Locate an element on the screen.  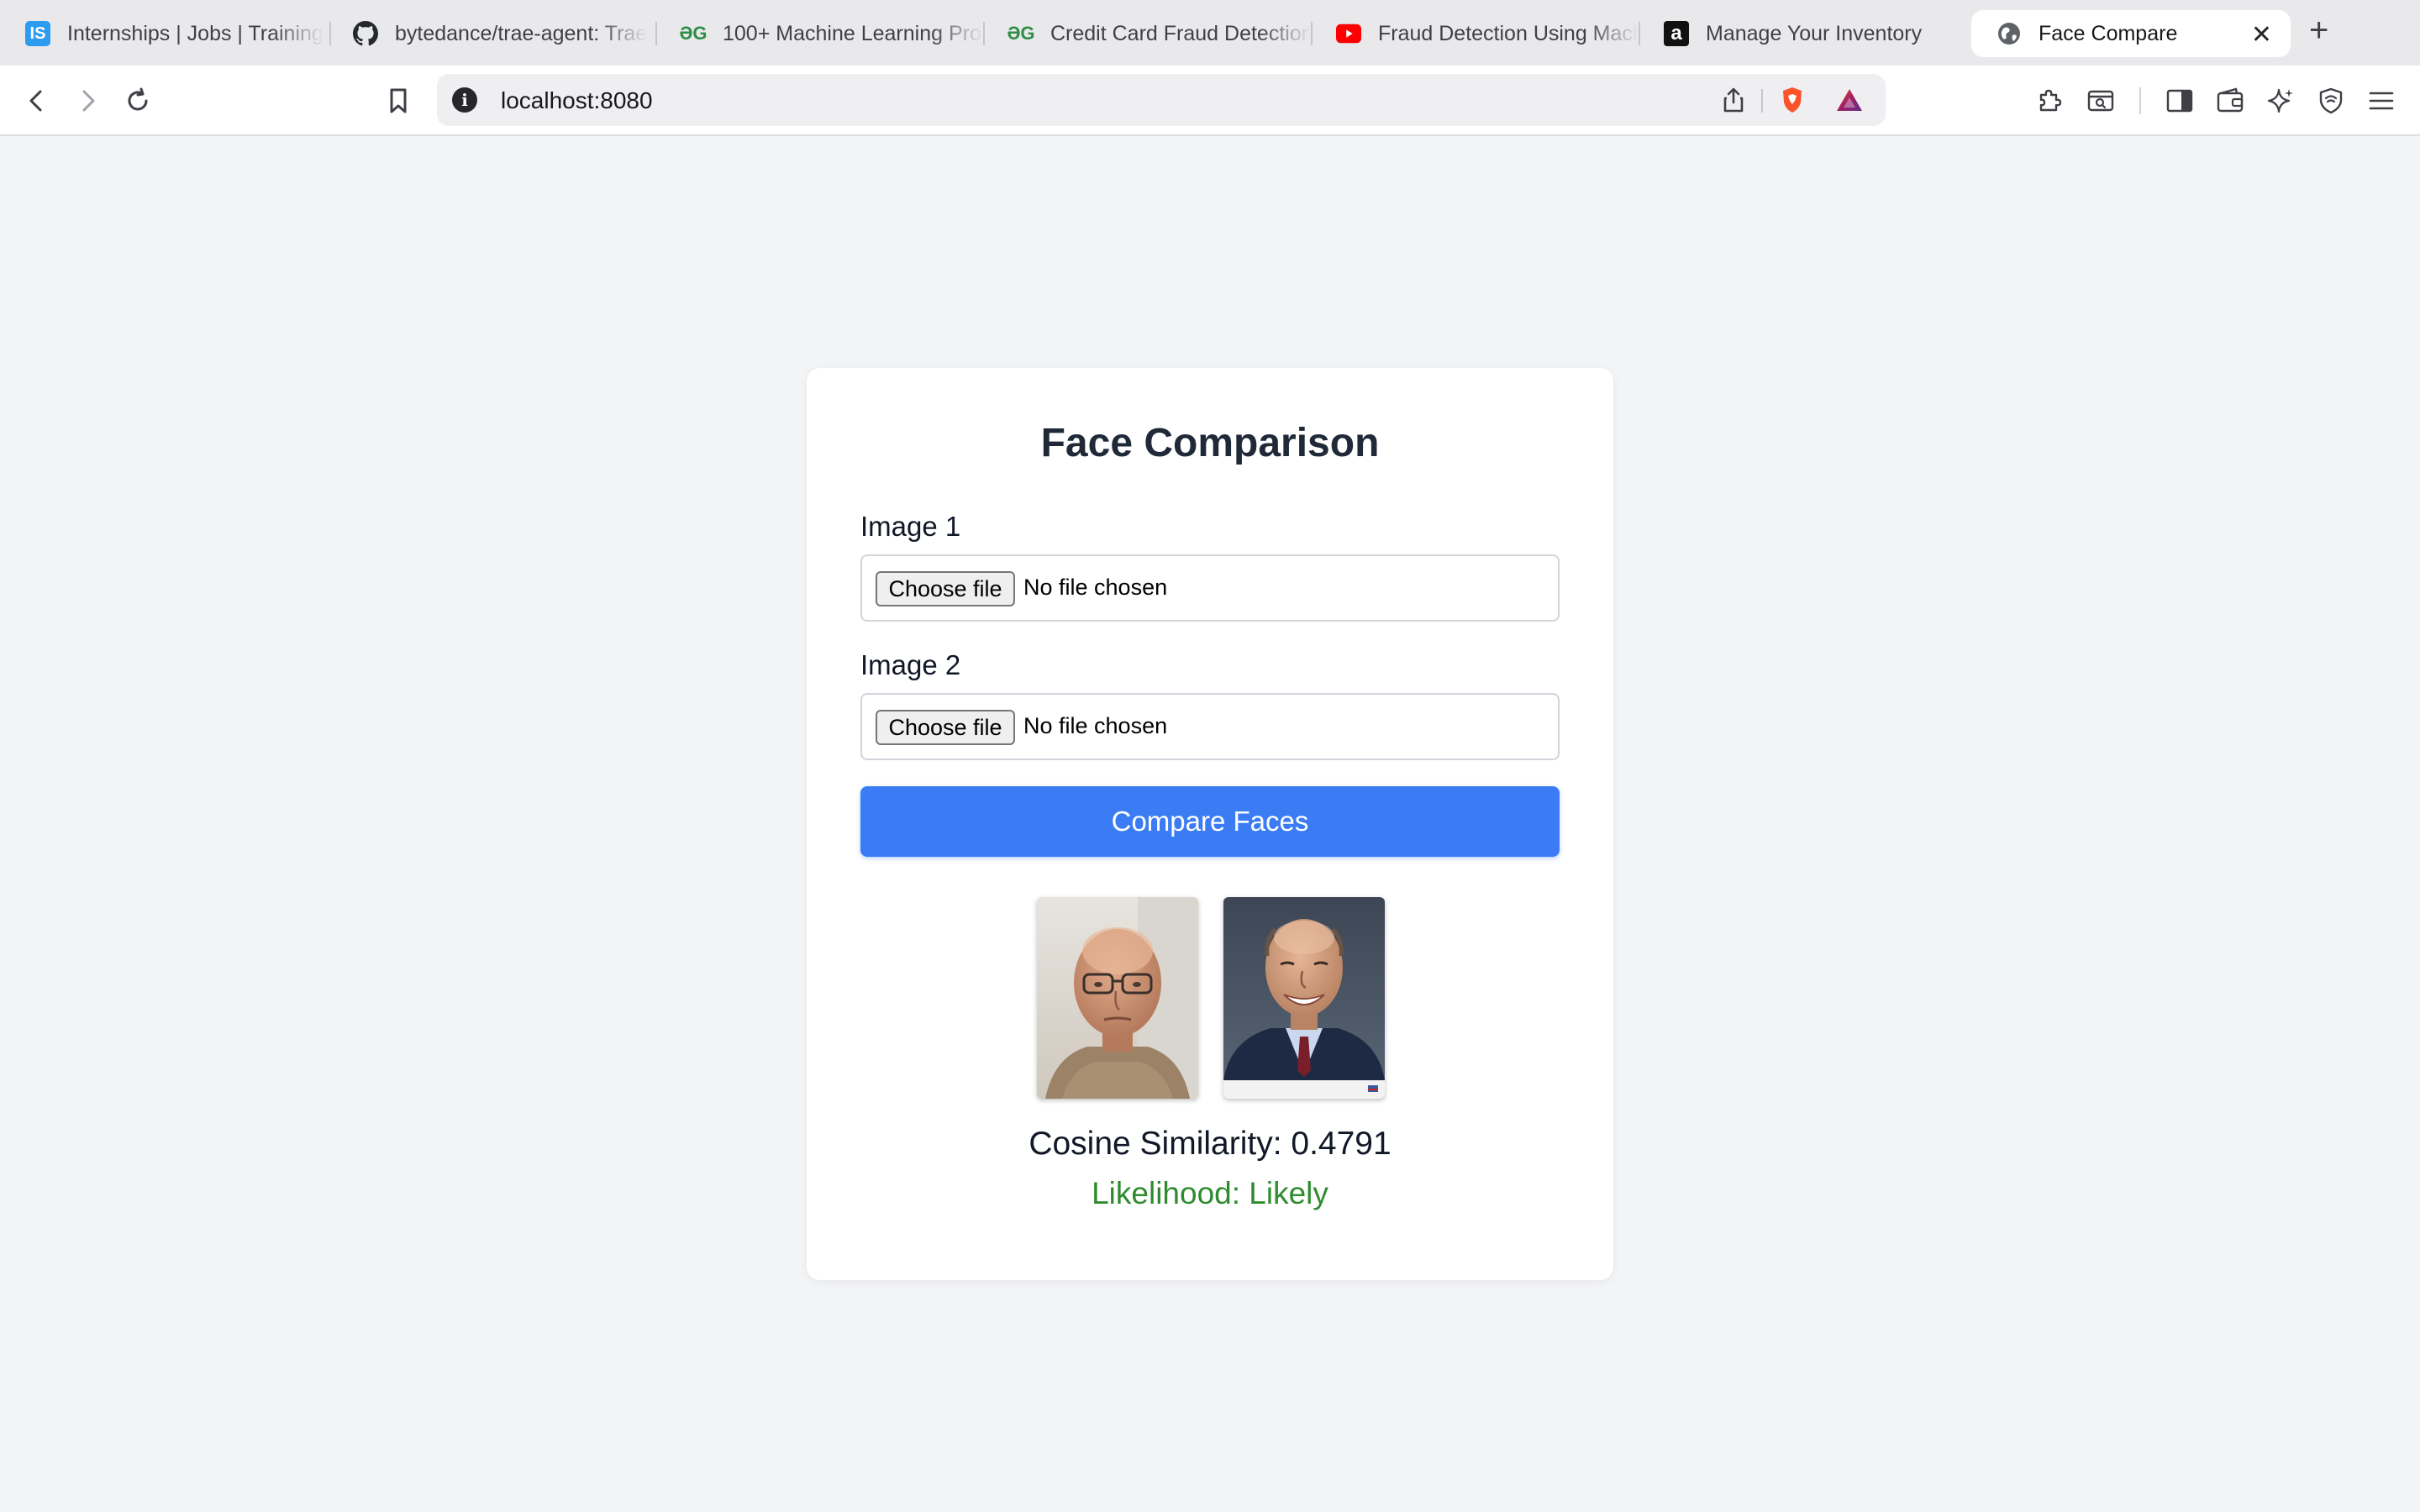
puzzle-icon is located at coordinates (2050, 100).